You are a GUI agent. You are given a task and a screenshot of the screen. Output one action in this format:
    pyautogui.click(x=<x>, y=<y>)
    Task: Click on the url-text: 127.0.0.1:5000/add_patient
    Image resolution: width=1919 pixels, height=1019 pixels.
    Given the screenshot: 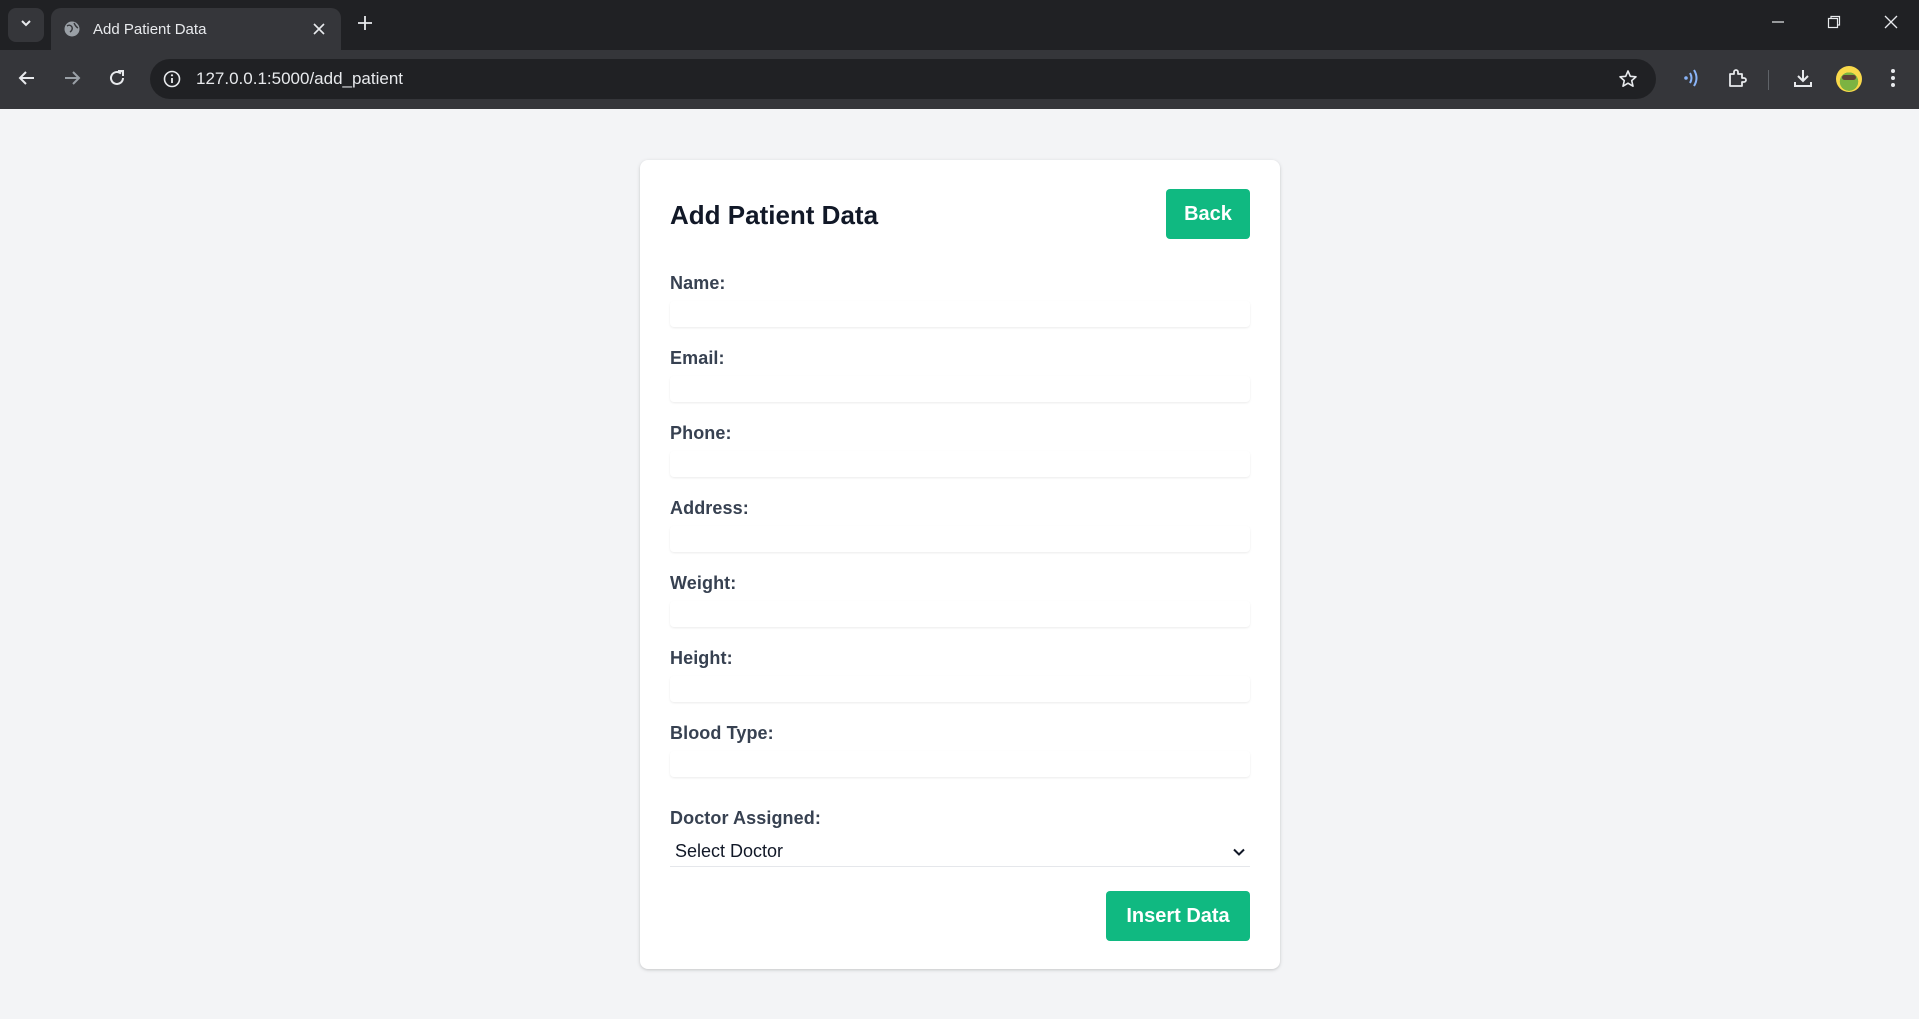 What is the action you would take?
    pyautogui.click(x=299, y=79)
    